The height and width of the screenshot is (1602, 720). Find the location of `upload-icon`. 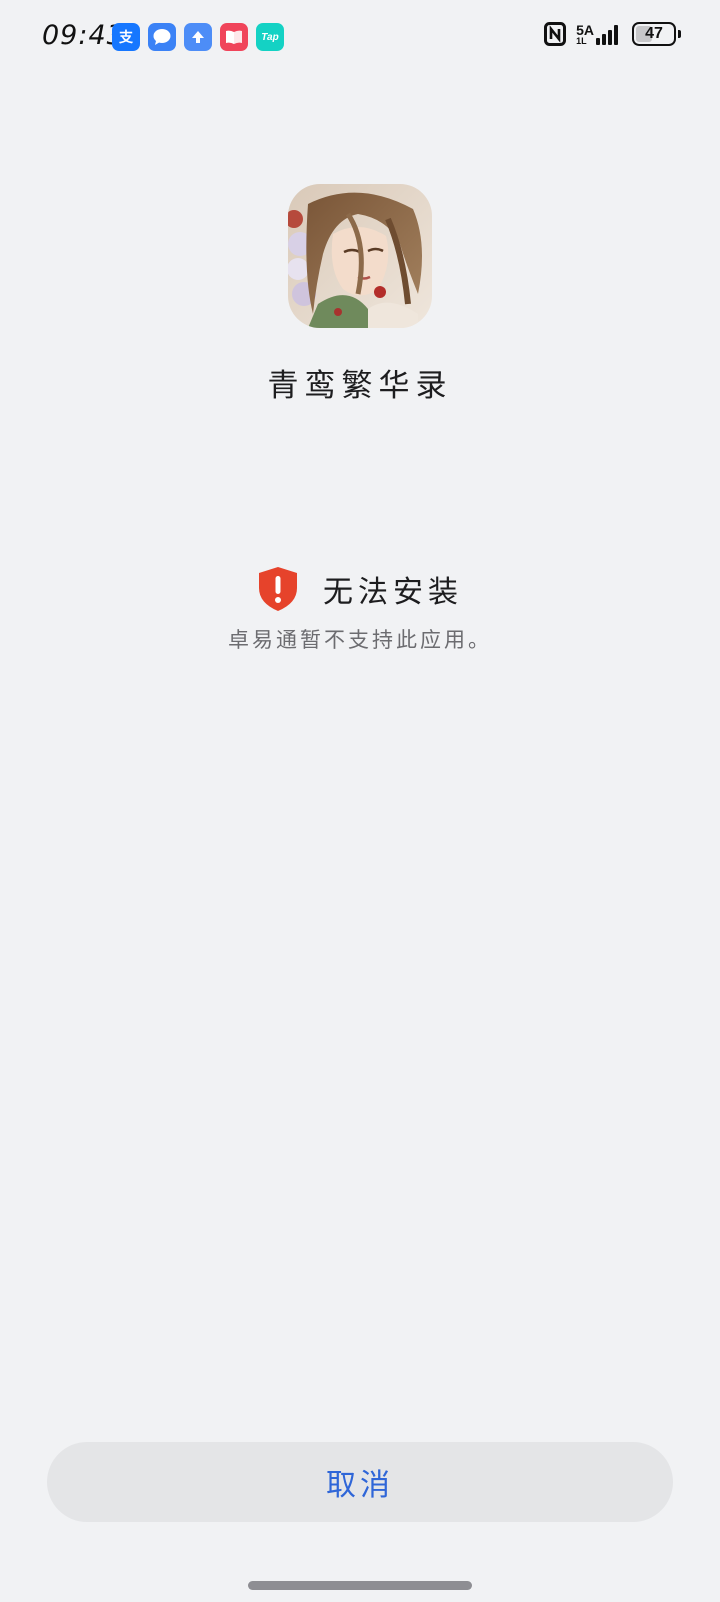

upload-icon is located at coordinates (198, 37).